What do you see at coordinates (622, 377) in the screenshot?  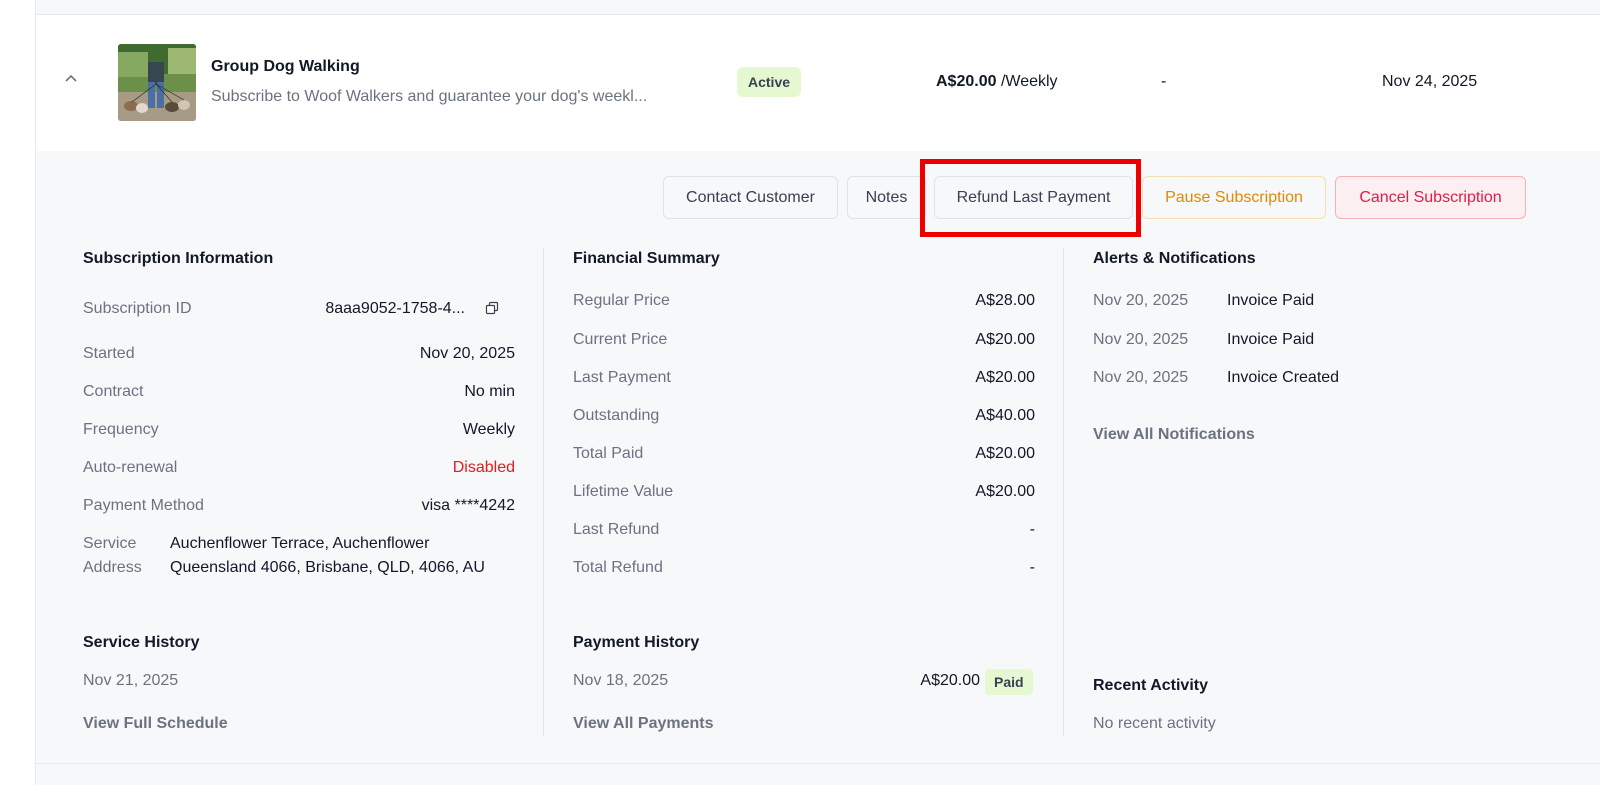 I see `last-payment-label: Last Payment` at bounding box center [622, 377].